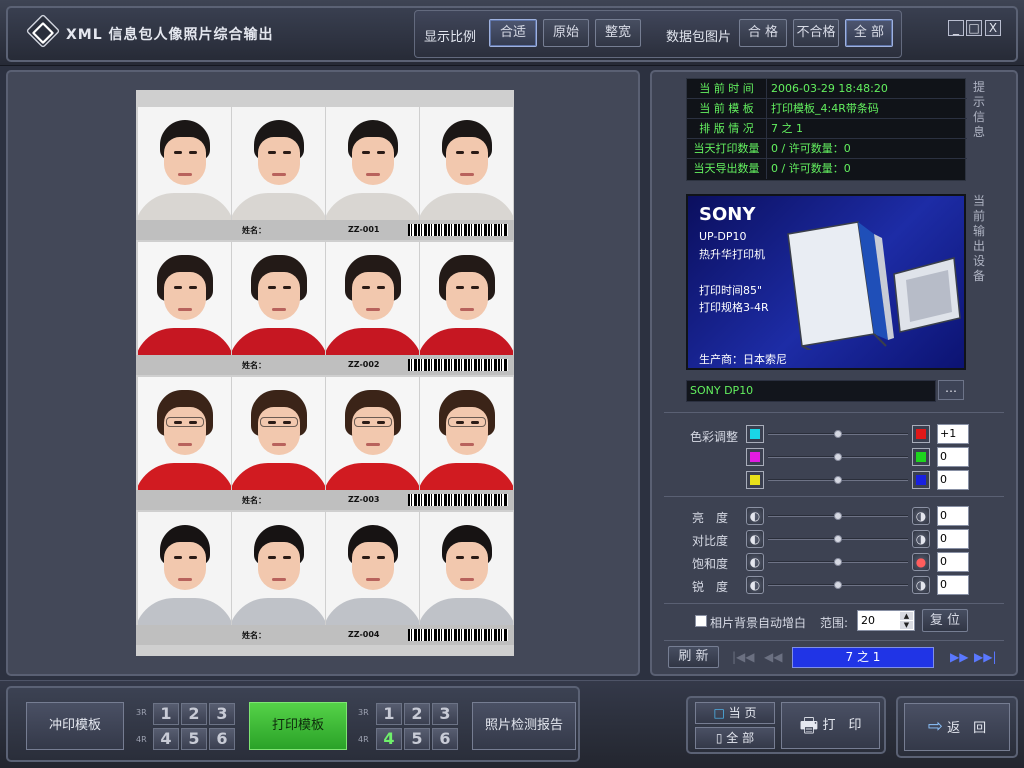 The height and width of the screenshot is (768, 1024). I want to click on refresh-button: 刷 新, so click(693, 657).